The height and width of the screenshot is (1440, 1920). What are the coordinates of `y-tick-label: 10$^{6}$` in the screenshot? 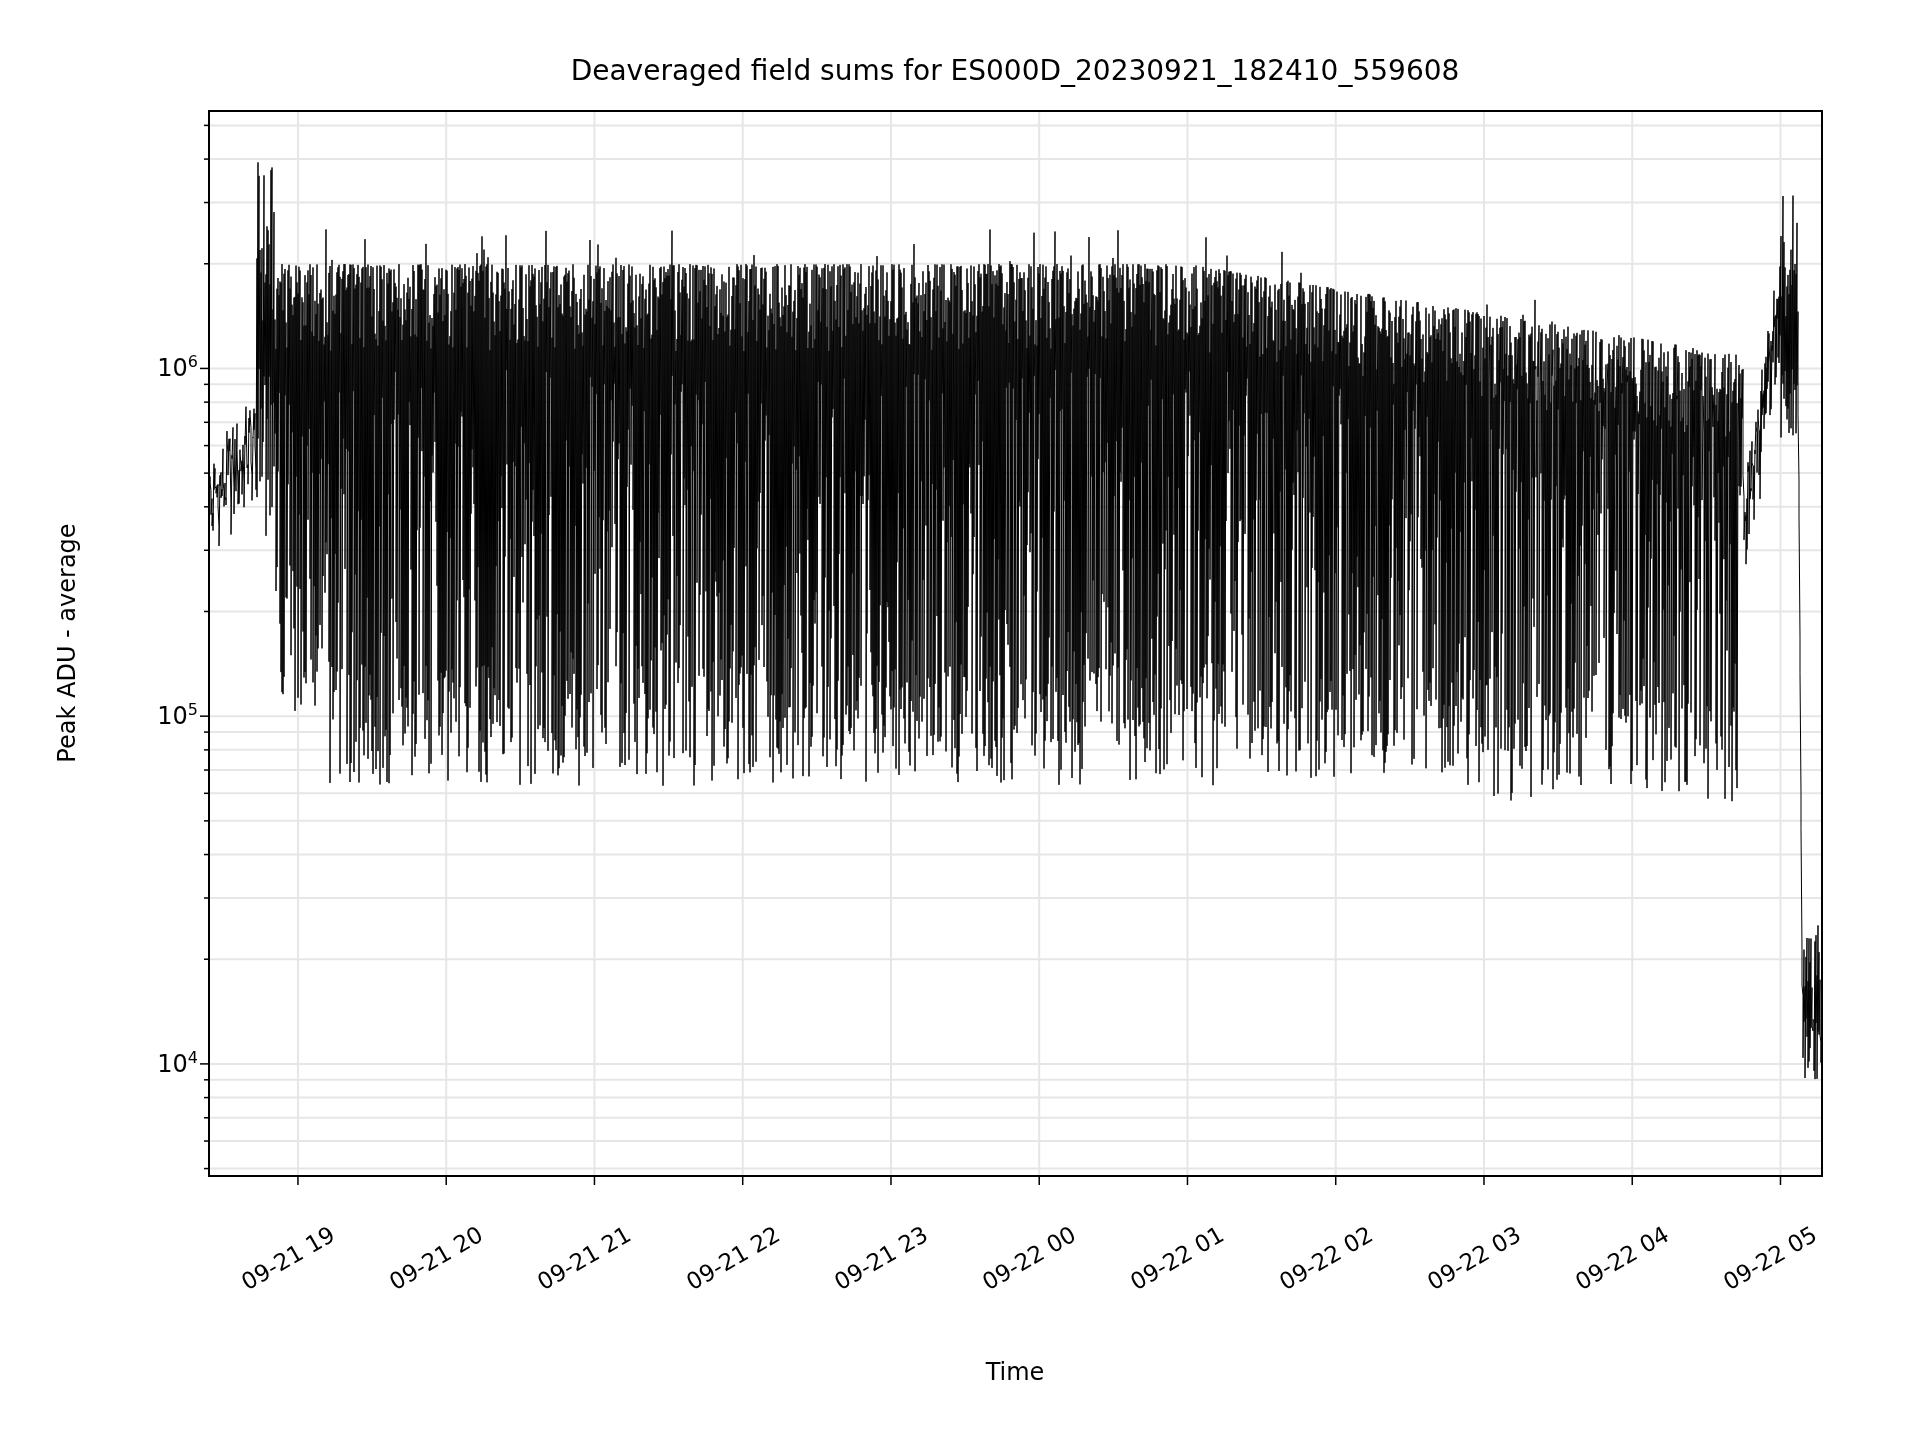 It's located at (177, 366).